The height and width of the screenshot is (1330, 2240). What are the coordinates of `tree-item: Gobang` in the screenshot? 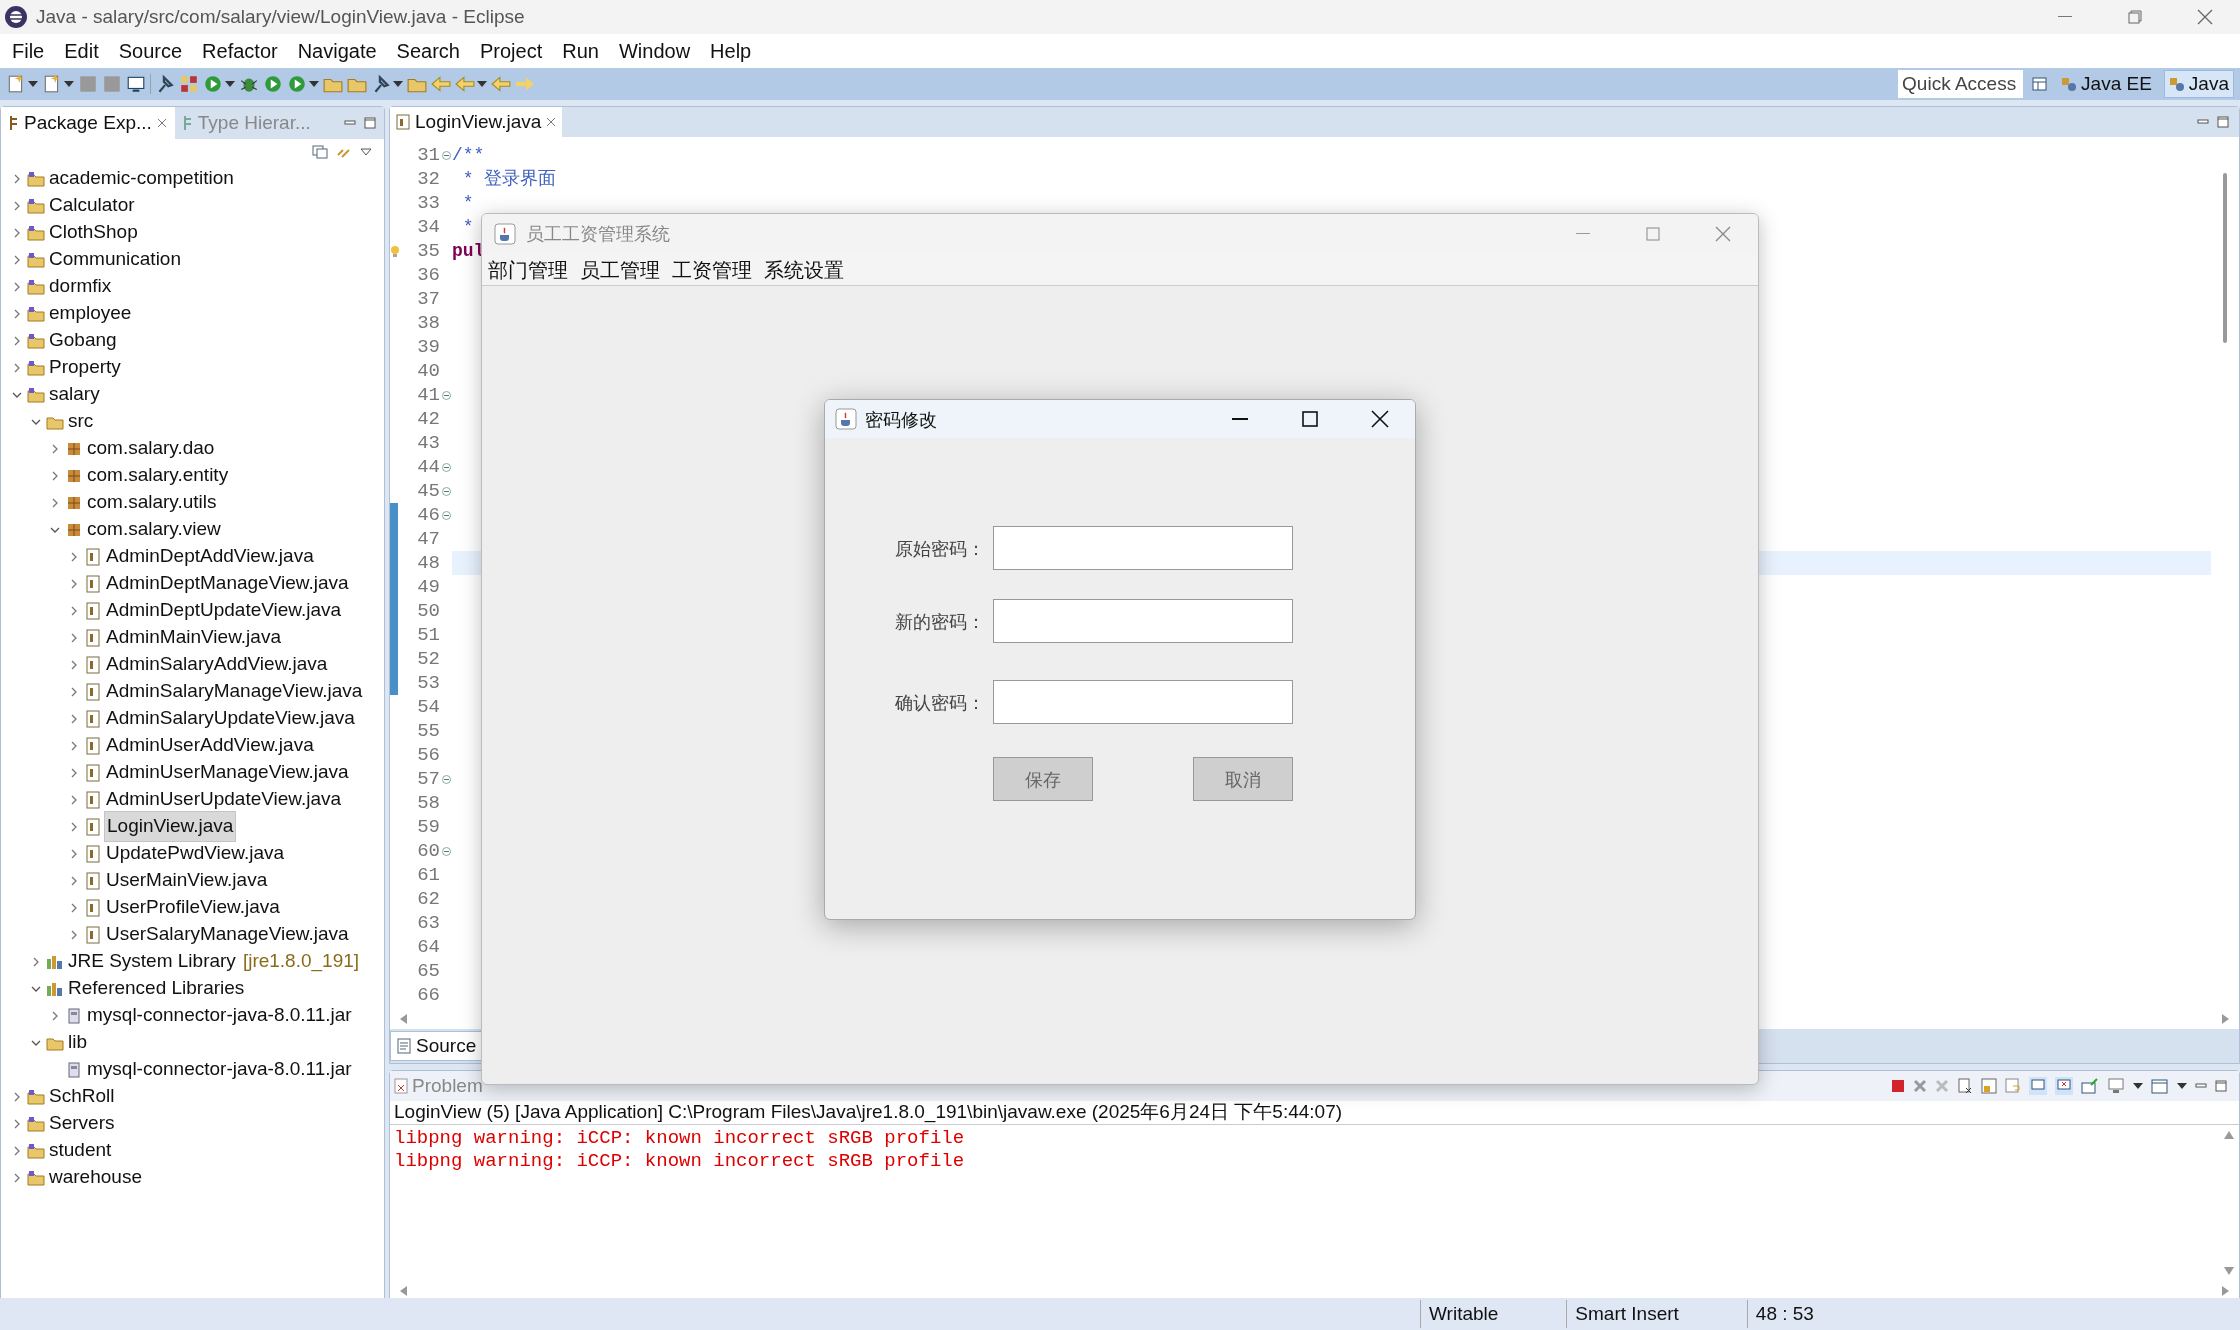 It's located at (83, 340).